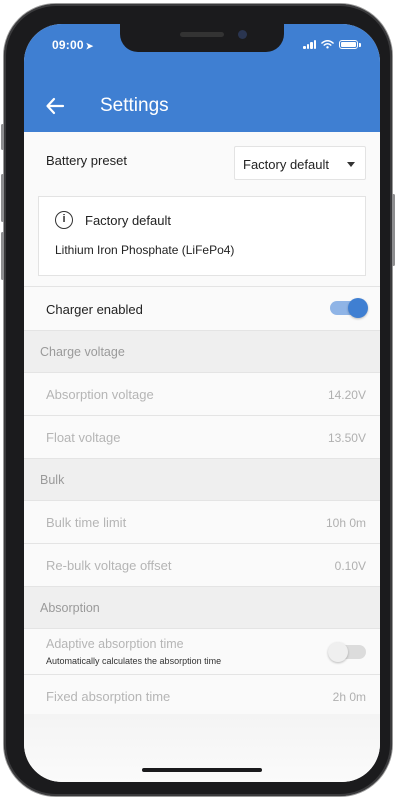 The image size is (396, 800). Describe the element at coordinates (202, 437) in the screenshot. I see `float-voltage-row: Float voltage 13.50V` at that location.